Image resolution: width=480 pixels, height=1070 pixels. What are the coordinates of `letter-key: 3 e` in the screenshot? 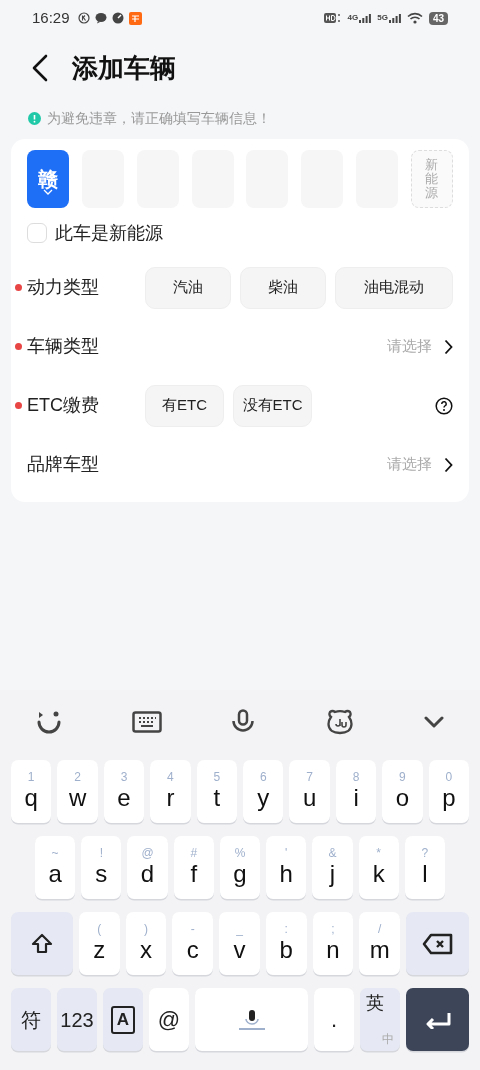 It's located at (124, 791).